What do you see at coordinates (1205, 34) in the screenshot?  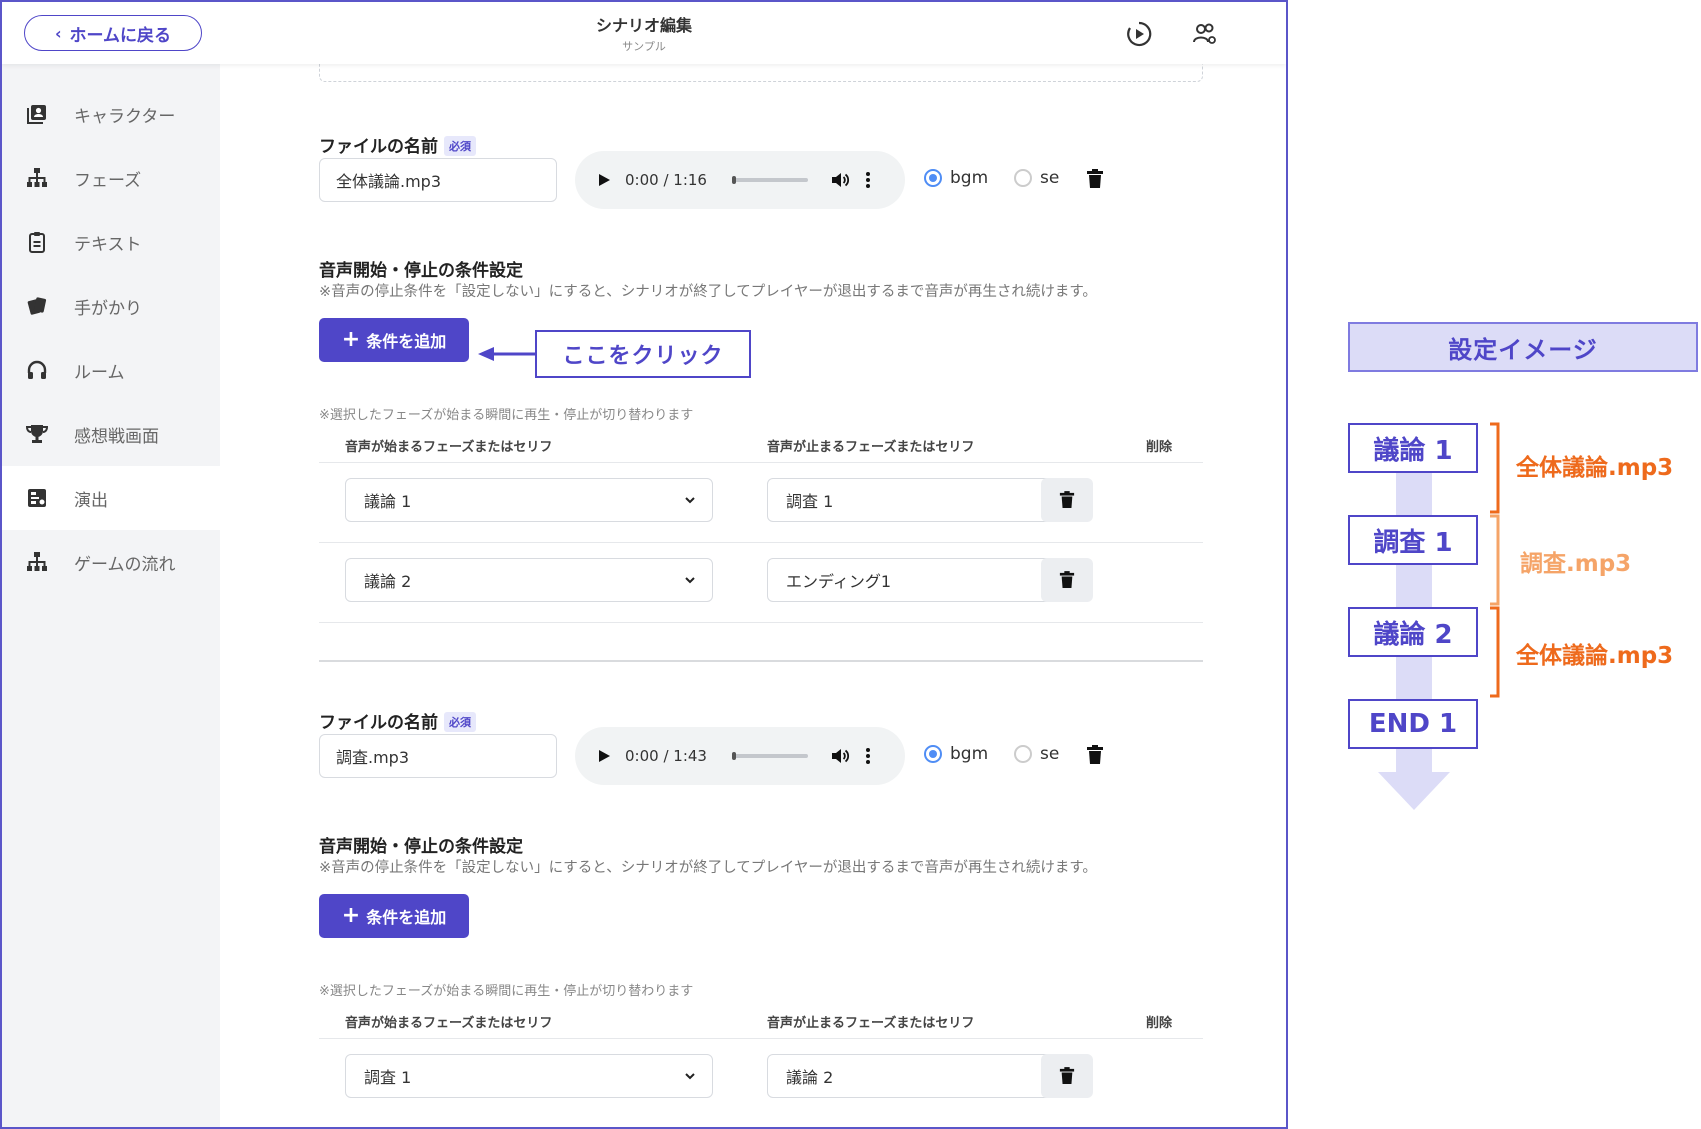 I see `users-settings-icon` at bounding box center [1205, 34].